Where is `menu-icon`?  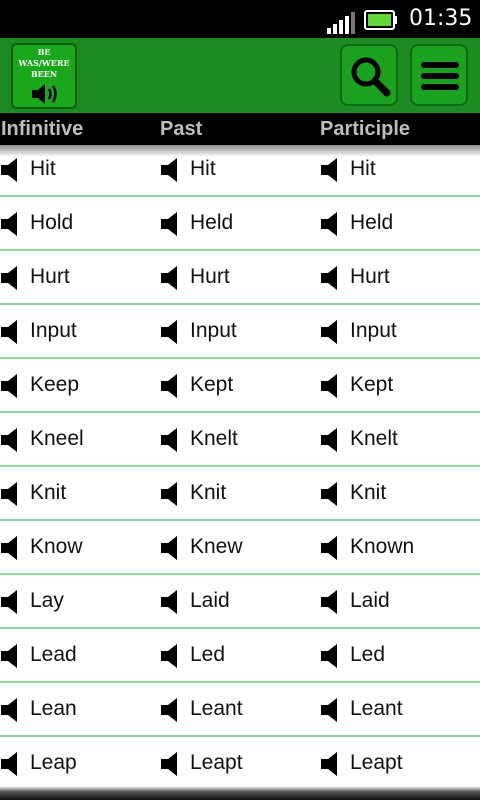
menu-icon is located at coordinates (440, 76).